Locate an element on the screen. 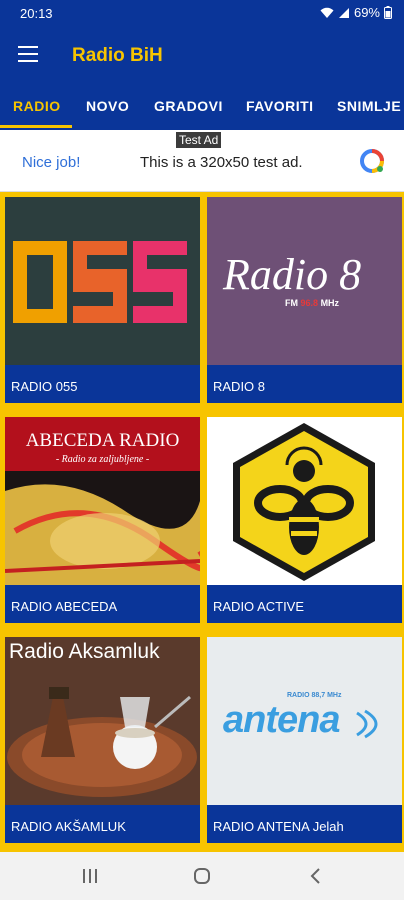 Image resolution: width=404 pixels, height=900 pixels. tab-novo: NOVO is located at coordinates (107, 106).